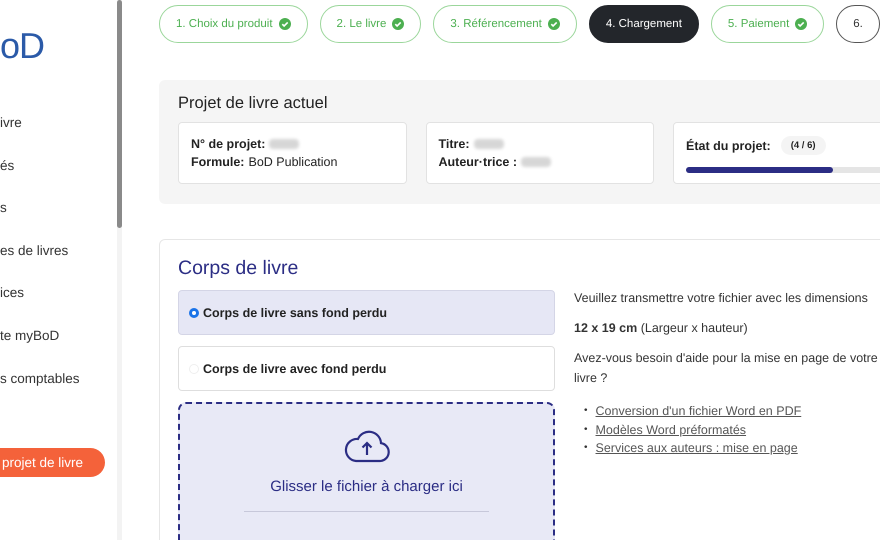 The image size is (880, 540). Describe the element at coordinates (671, 429) in the screenshot. I see `help-link: Modèles Word préformatés` at that location.